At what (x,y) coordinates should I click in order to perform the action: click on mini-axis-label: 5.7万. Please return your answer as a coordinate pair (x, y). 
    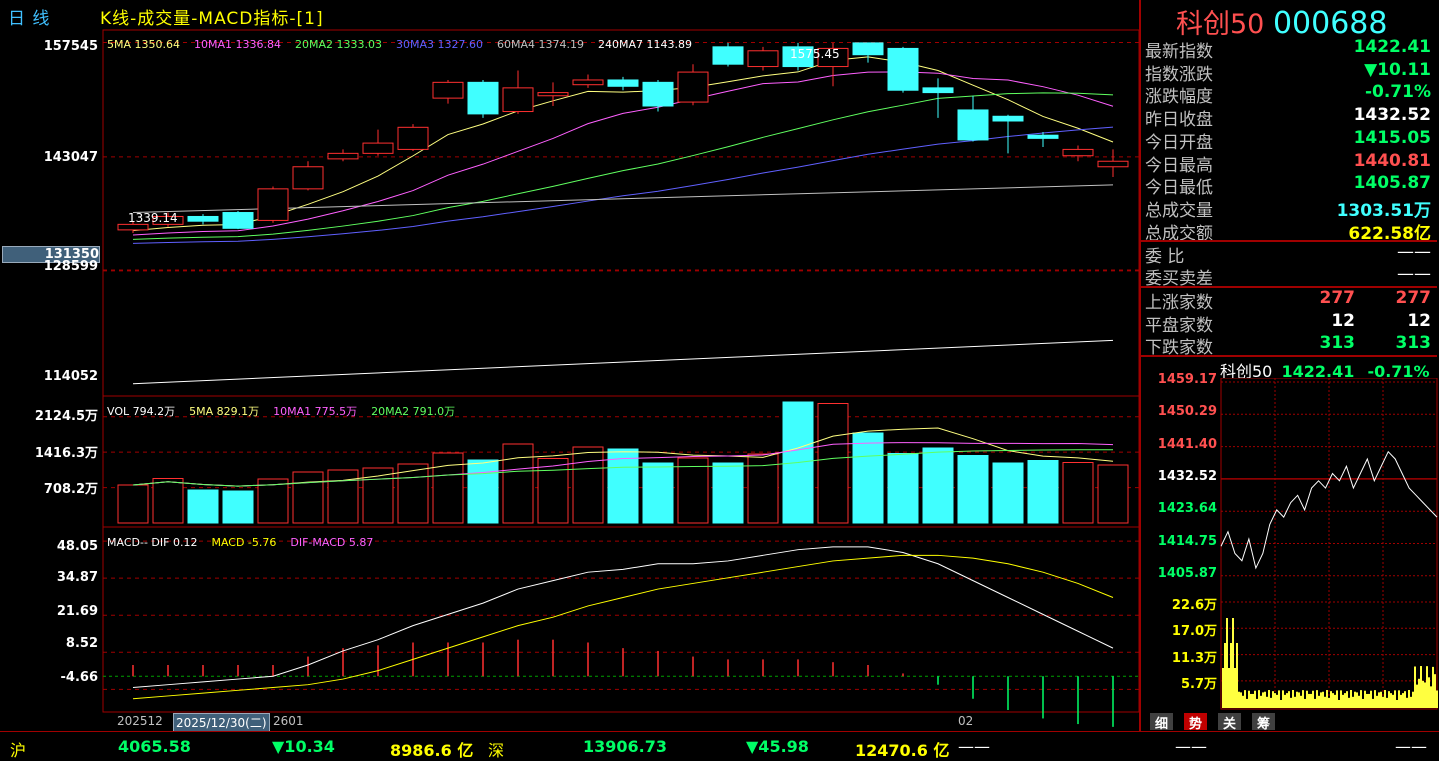
    Looking at the image, I should click on (1198, 684).